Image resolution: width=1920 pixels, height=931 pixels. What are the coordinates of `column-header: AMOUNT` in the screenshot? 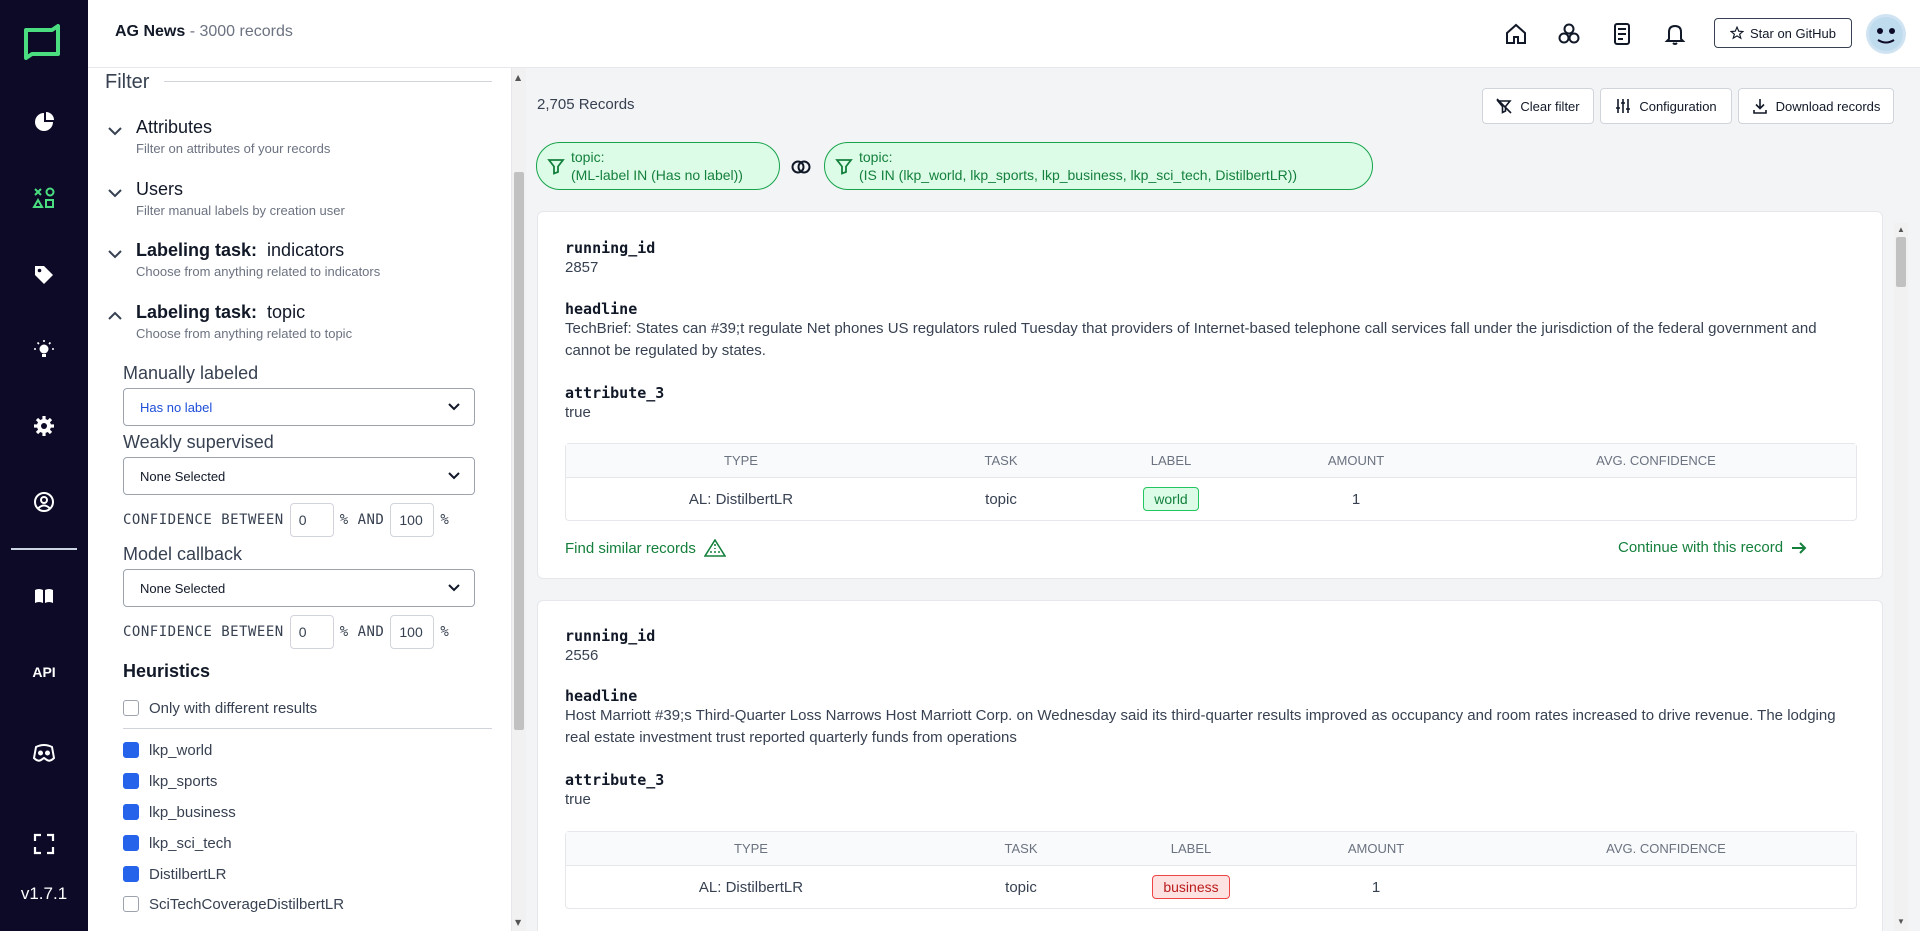 It's located at (1356, 460).